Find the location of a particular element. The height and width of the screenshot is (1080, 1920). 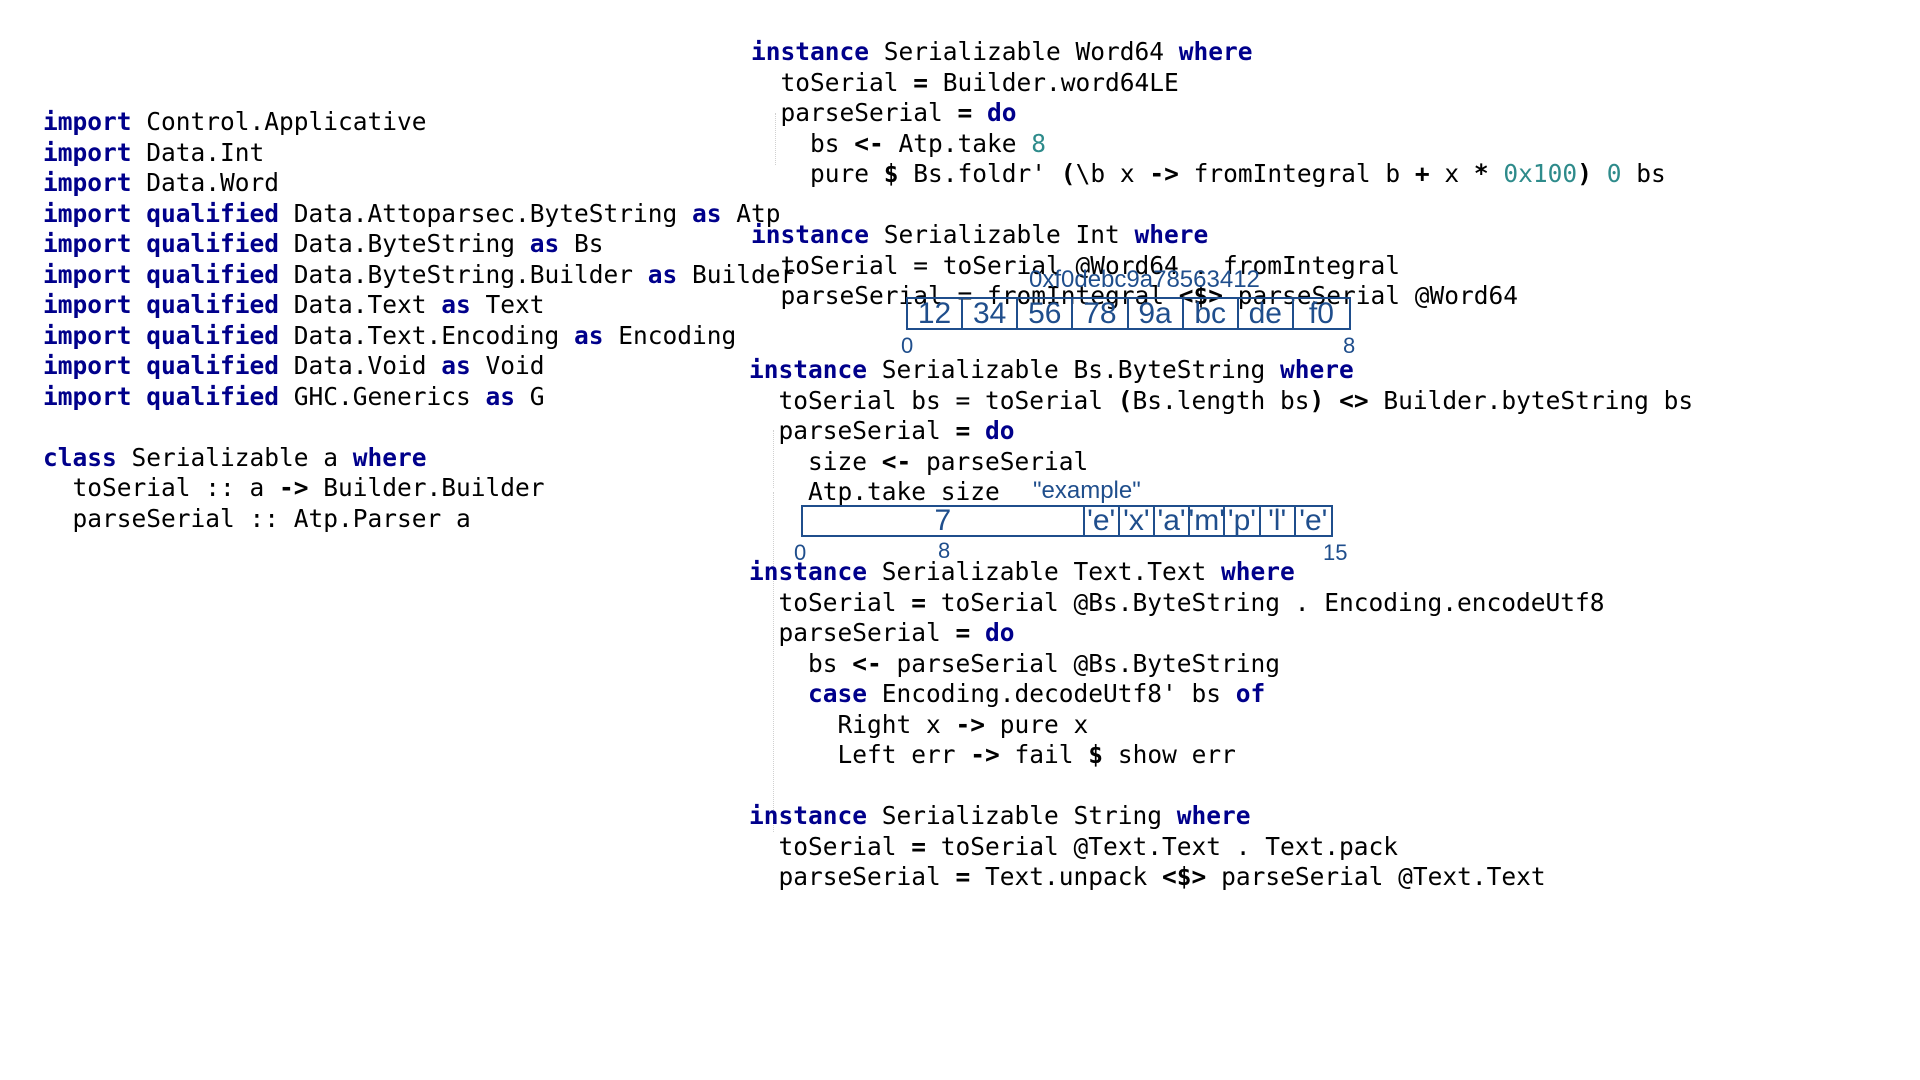

code-token: Atp.take size is located at coordinates (874, 491).